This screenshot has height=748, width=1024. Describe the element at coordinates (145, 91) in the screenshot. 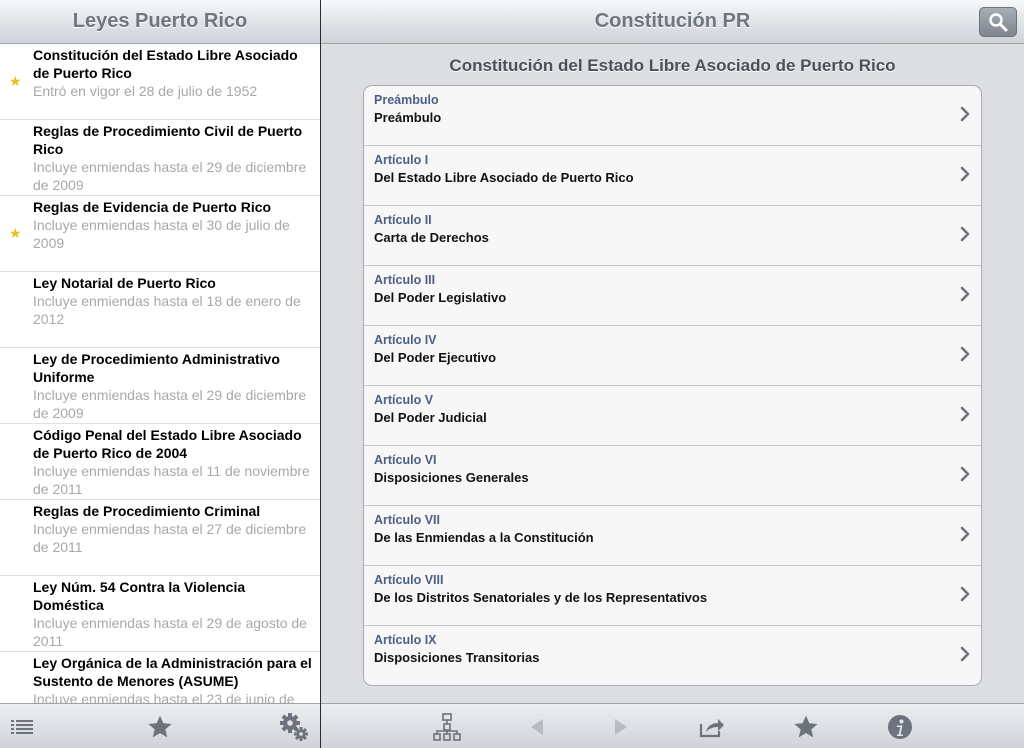

I see `law-subtitle: Entró en vigor el 28 de julio de 1952` at that location.